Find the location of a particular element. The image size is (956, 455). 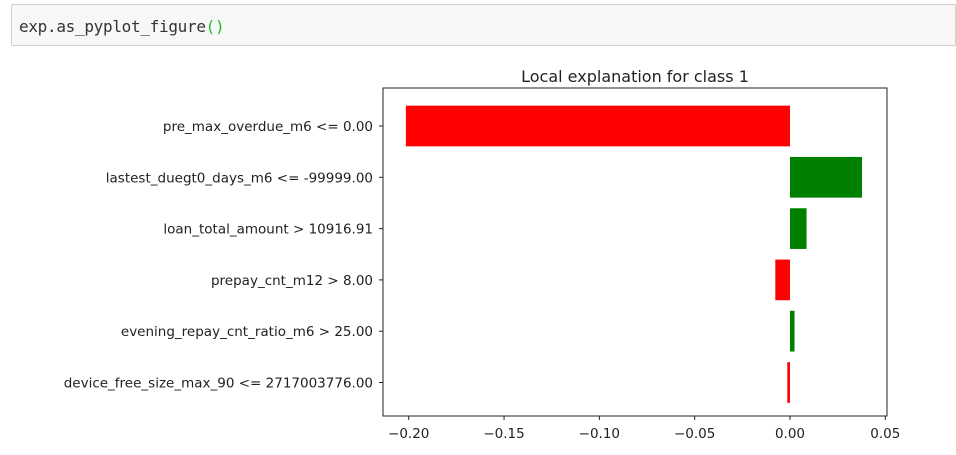

xtick-label: −0.20 is located at coordinates (408, 434).